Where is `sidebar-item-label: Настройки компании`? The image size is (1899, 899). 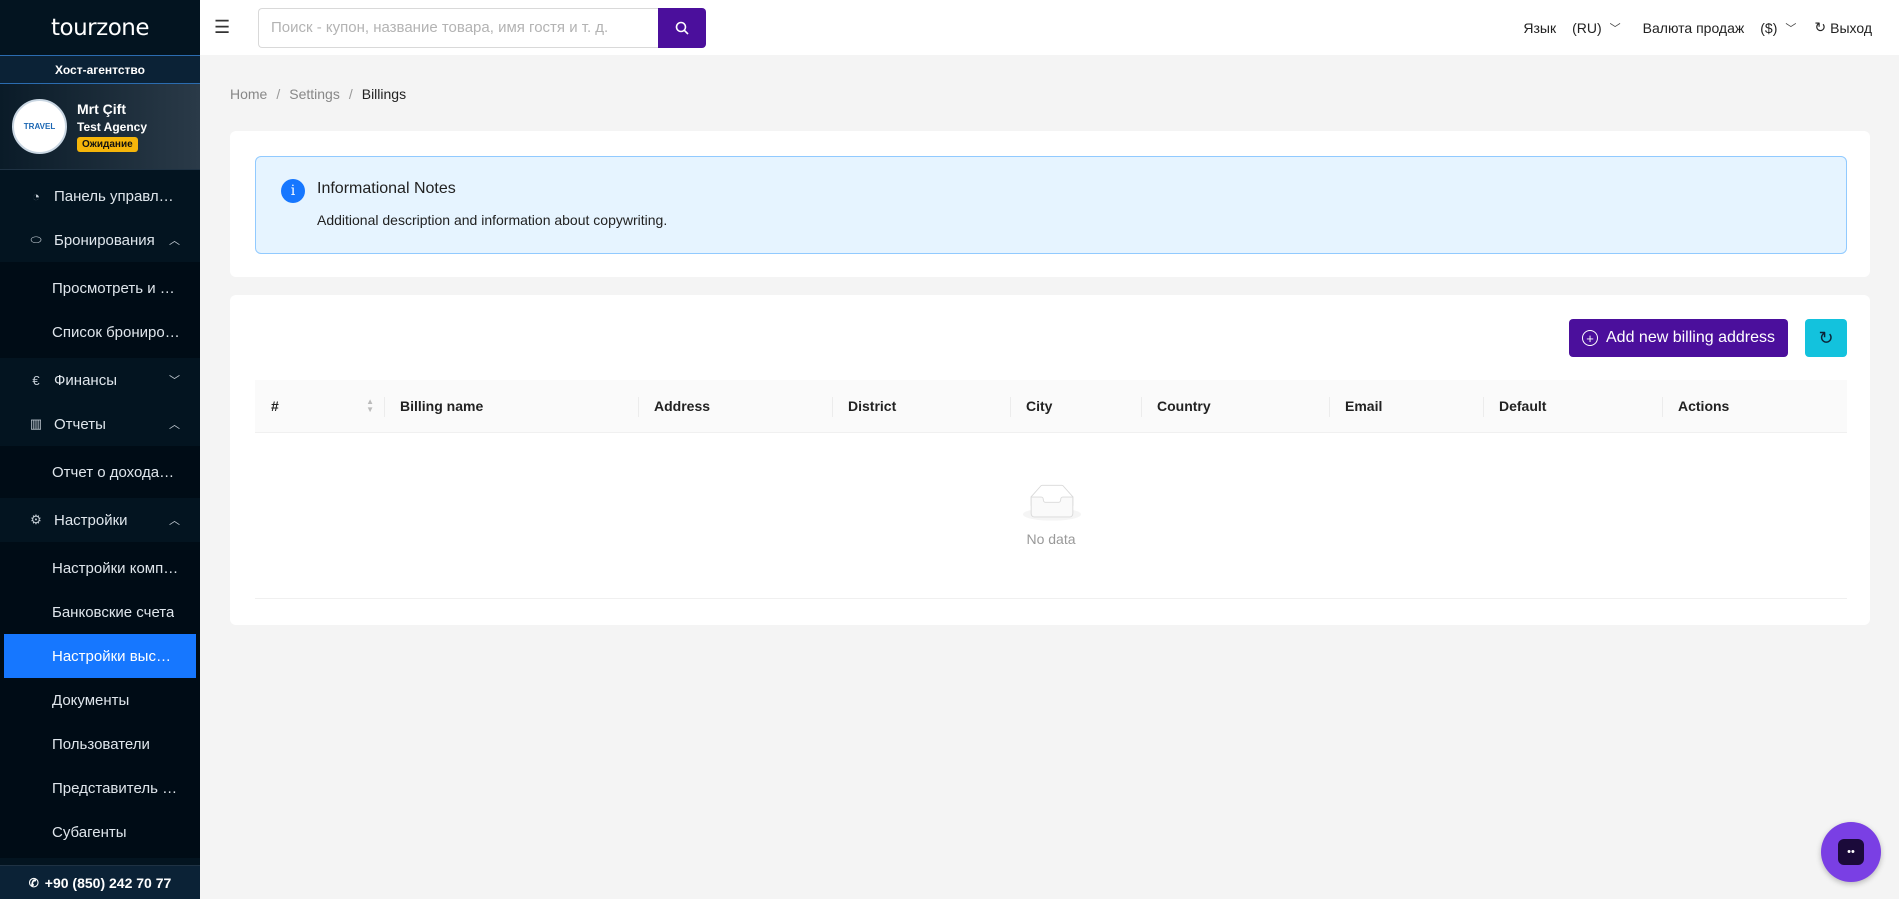 sidebar-item-label: Настройки компании is located at coordinates (116, 568).